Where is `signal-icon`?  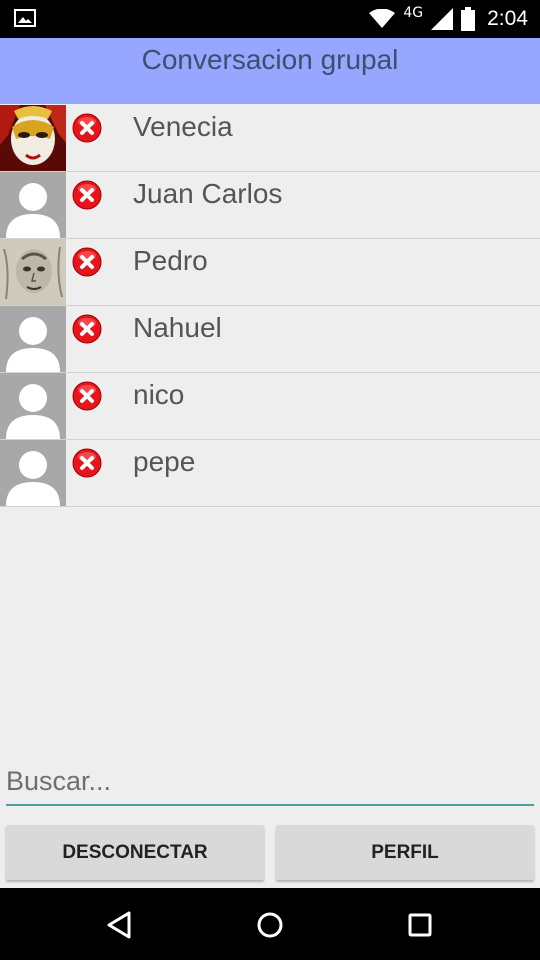 signal-icon is located at coordinates (442, 19).